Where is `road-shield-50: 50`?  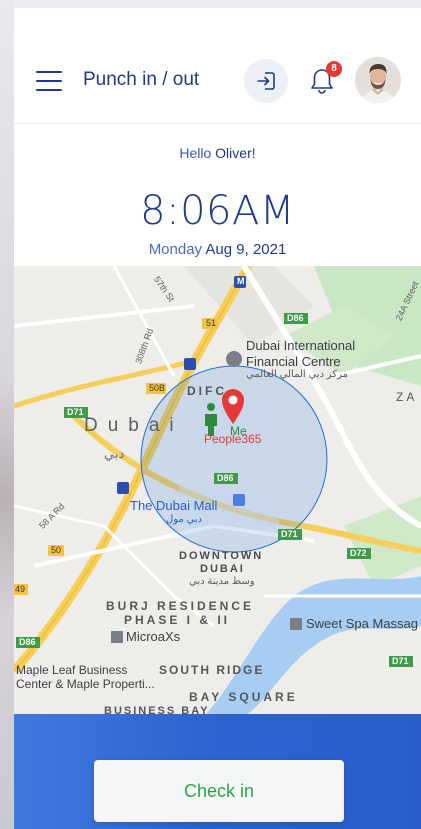 road-shield-50: 50 is located at coordinates (56, 550).